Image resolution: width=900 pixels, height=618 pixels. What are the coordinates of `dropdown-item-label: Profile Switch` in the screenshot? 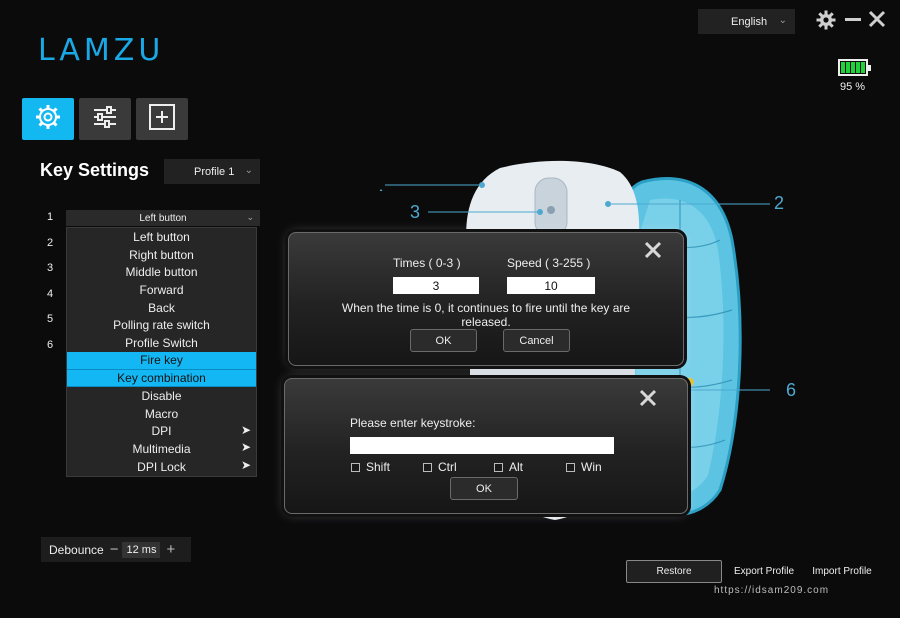 It's located at (161, 342).